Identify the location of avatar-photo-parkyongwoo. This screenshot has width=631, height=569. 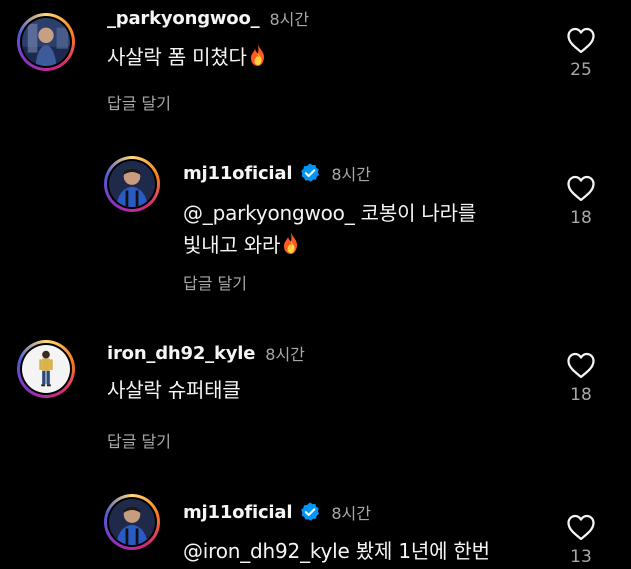
(46, 42).